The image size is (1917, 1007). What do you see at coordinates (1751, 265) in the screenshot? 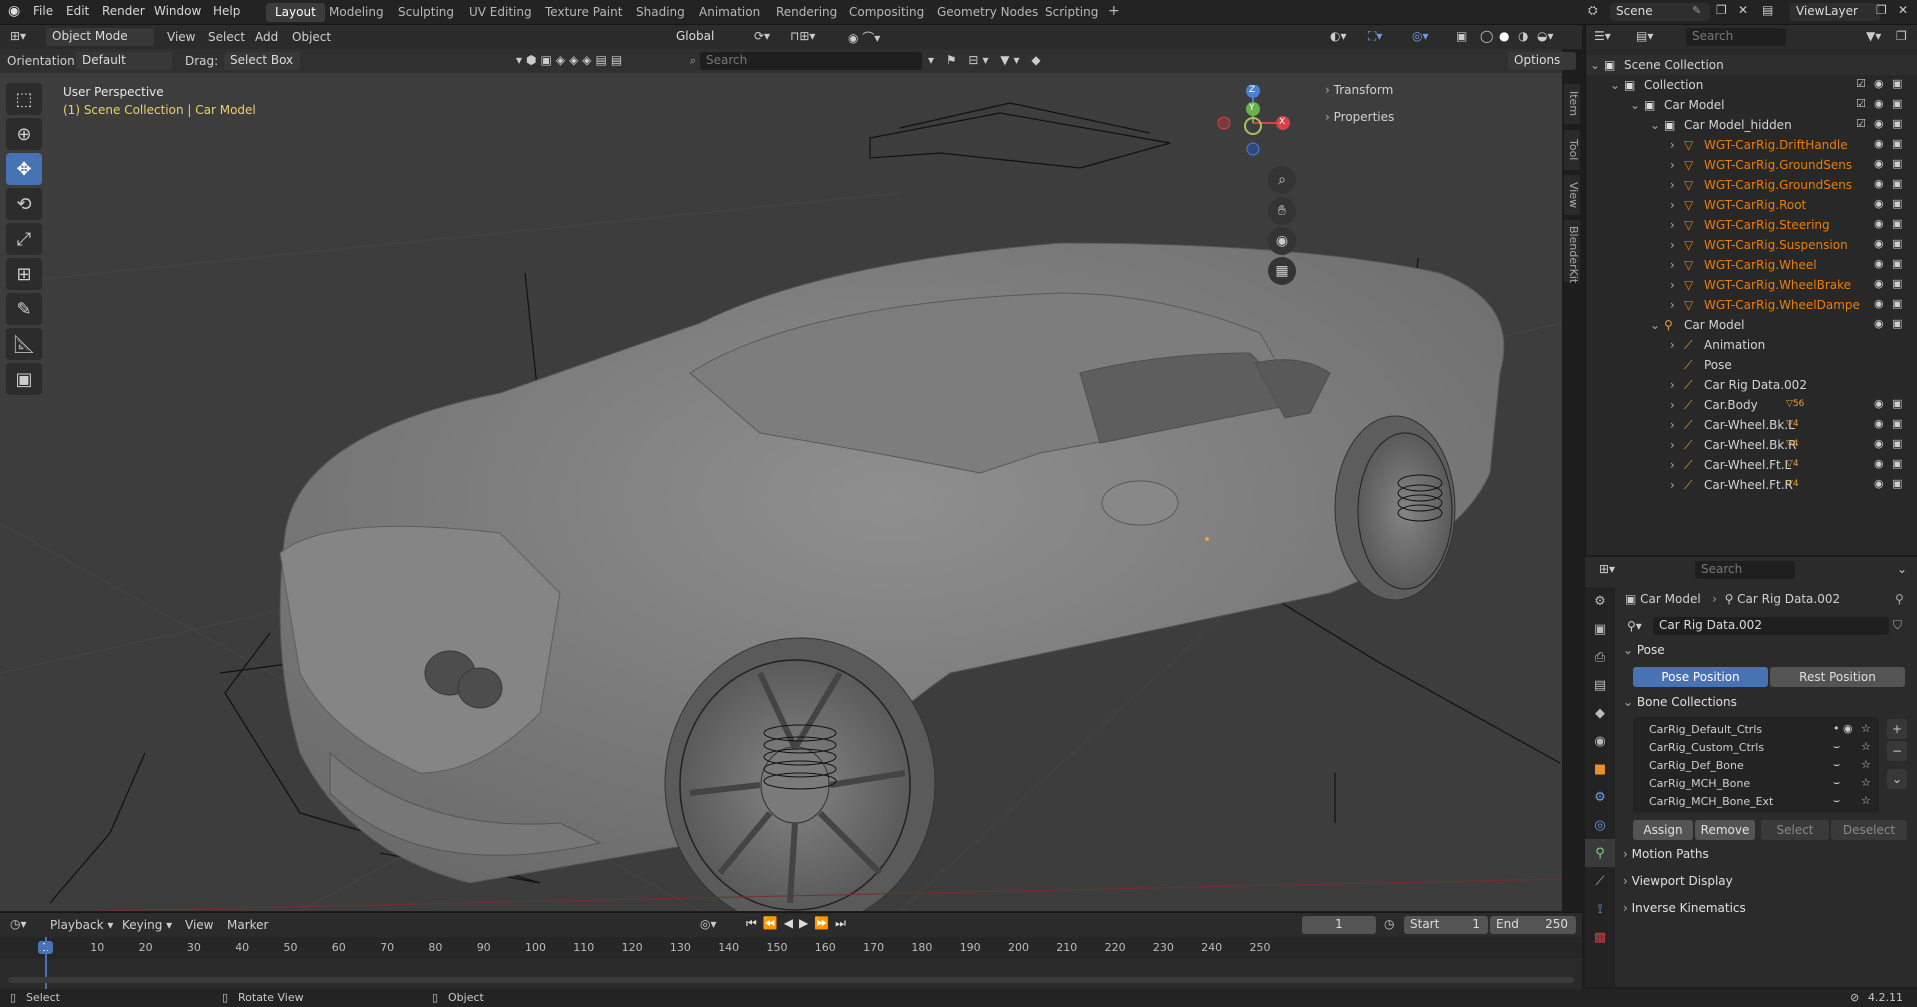
I see `outliner-item: › ▽ WGT-CarRig.Wheel ◉ ▣` at bounding box center [1751, 265].